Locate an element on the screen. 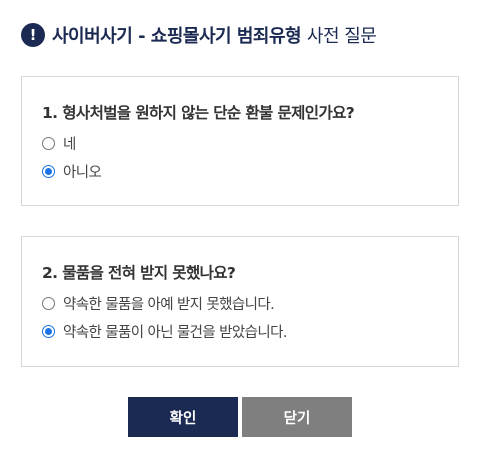 This screenshot has width=483, height=453. option-label: 약속한 물품을 아예 받지 못했습니다. is located at coordinates (169, 305).